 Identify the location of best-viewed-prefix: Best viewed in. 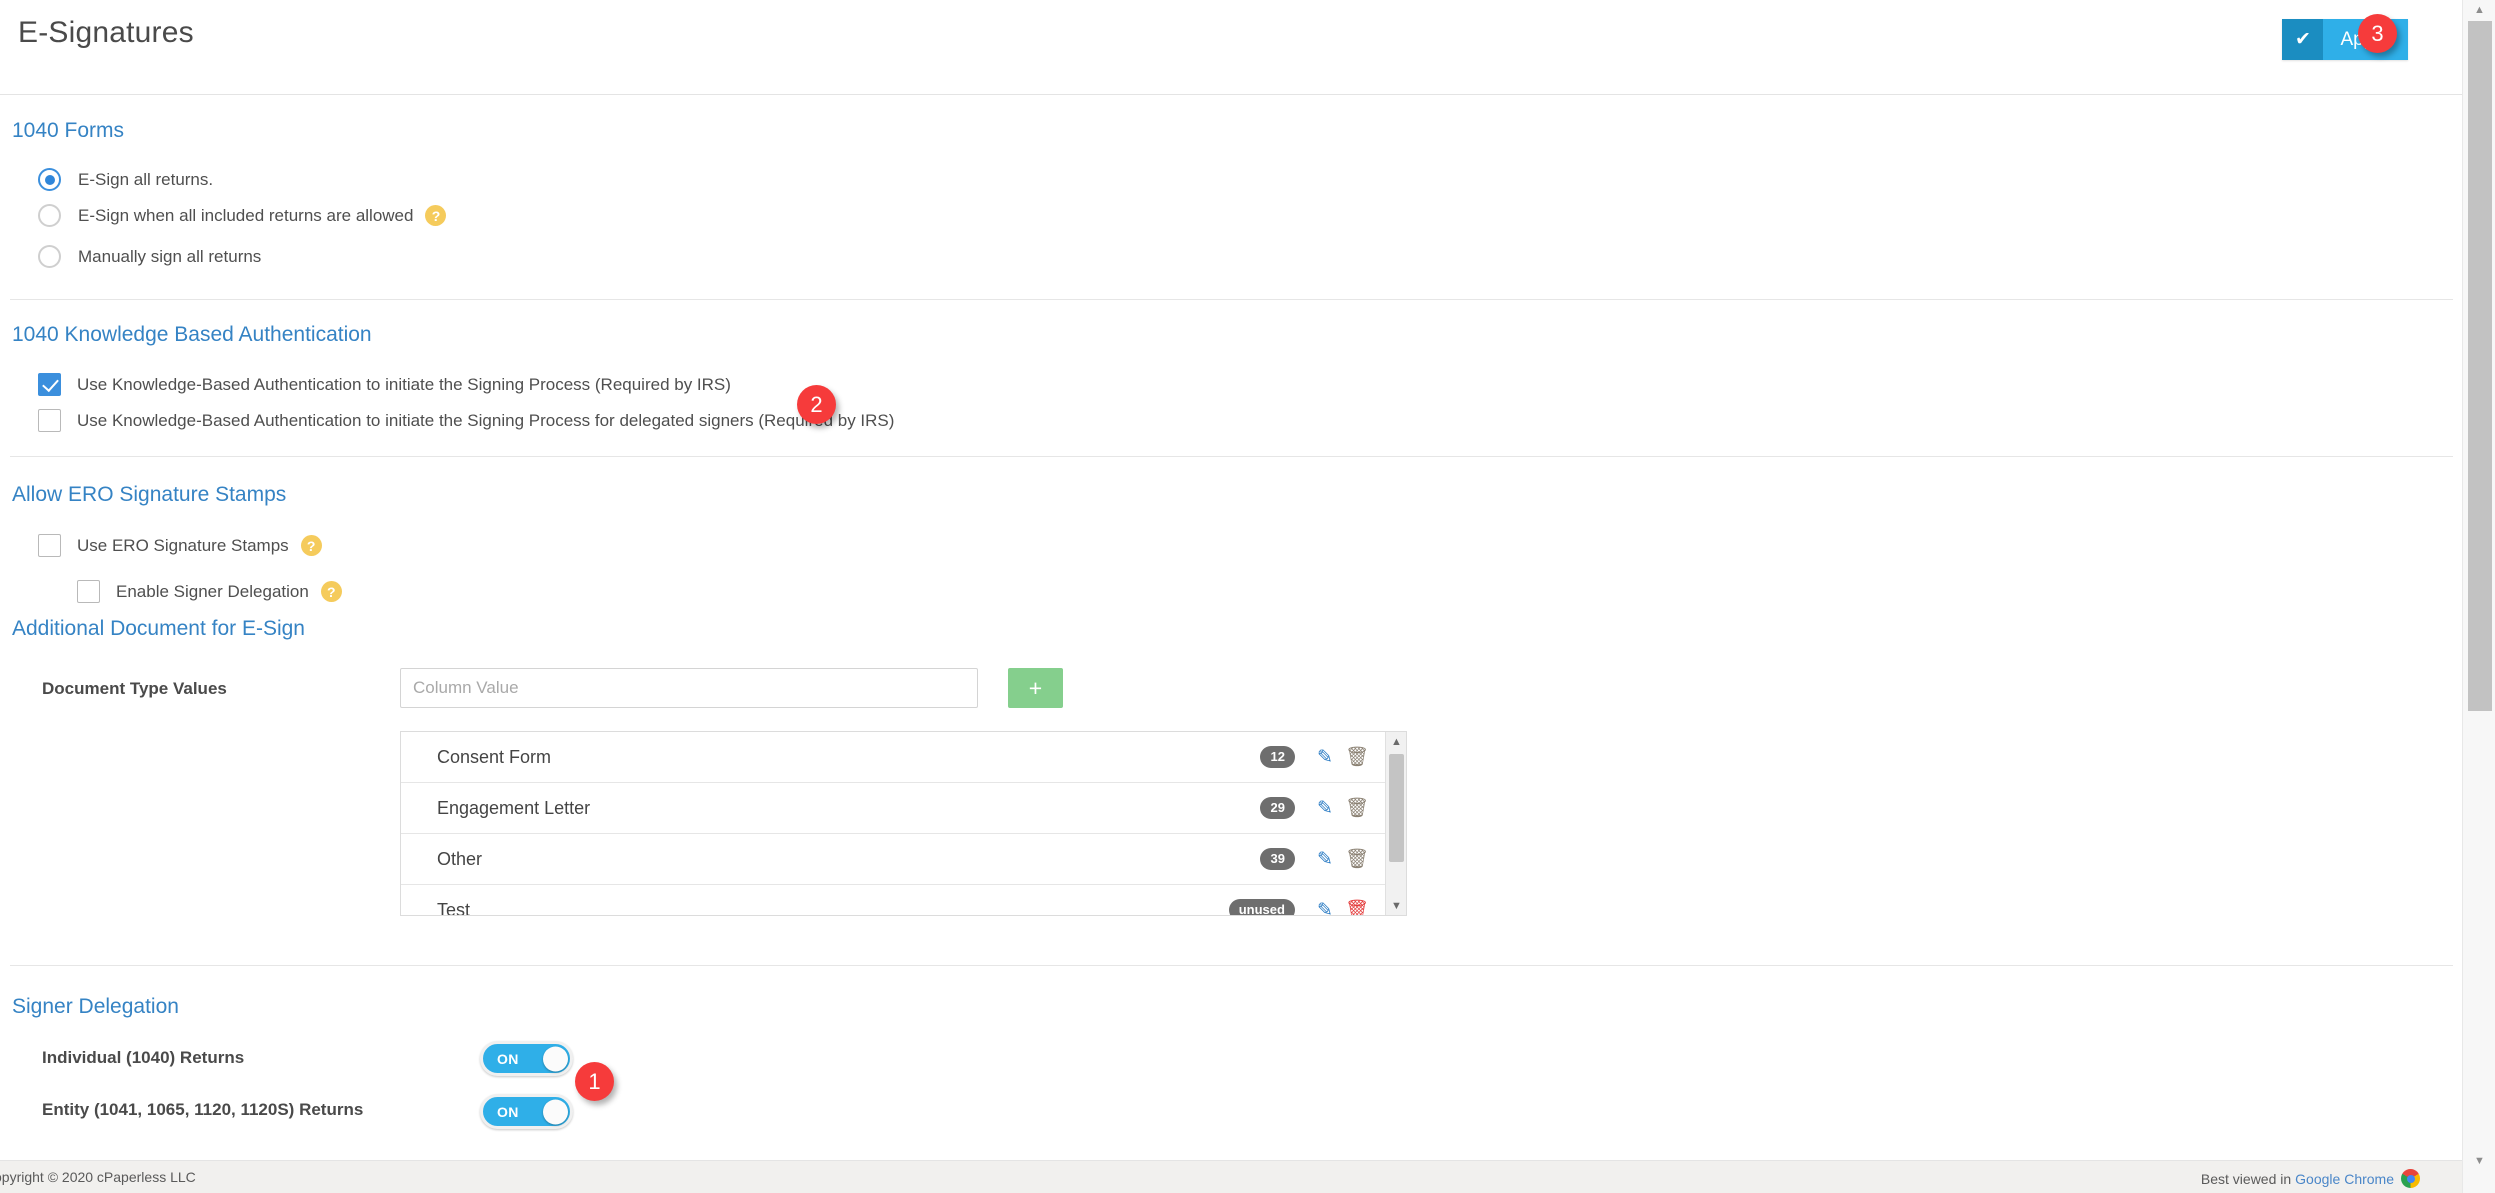
(2246, 1178).